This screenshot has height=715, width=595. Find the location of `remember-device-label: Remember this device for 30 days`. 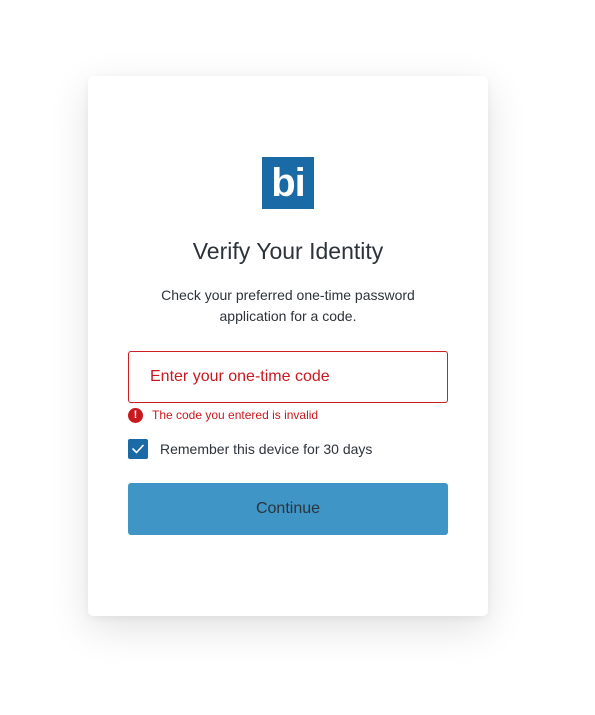

remember-device-label: Remember this device for 30 days is located at coordinates (266, 449).